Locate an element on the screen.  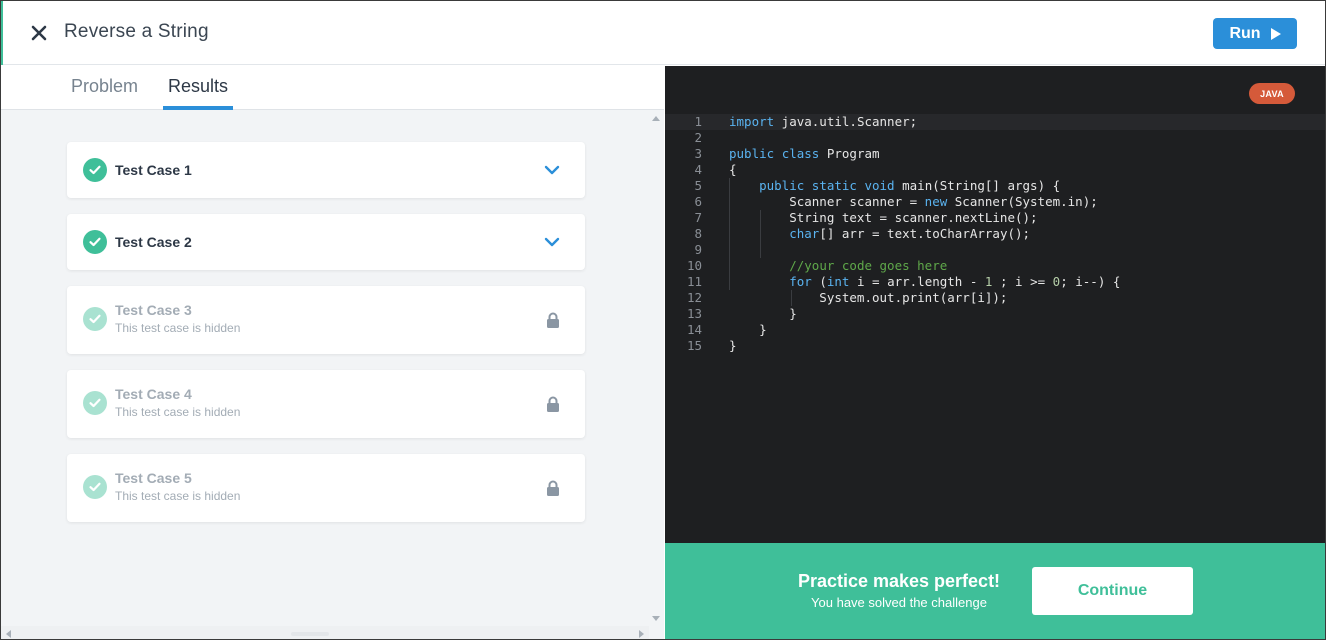
line-number: 10 is located at coordinates (694, 265).